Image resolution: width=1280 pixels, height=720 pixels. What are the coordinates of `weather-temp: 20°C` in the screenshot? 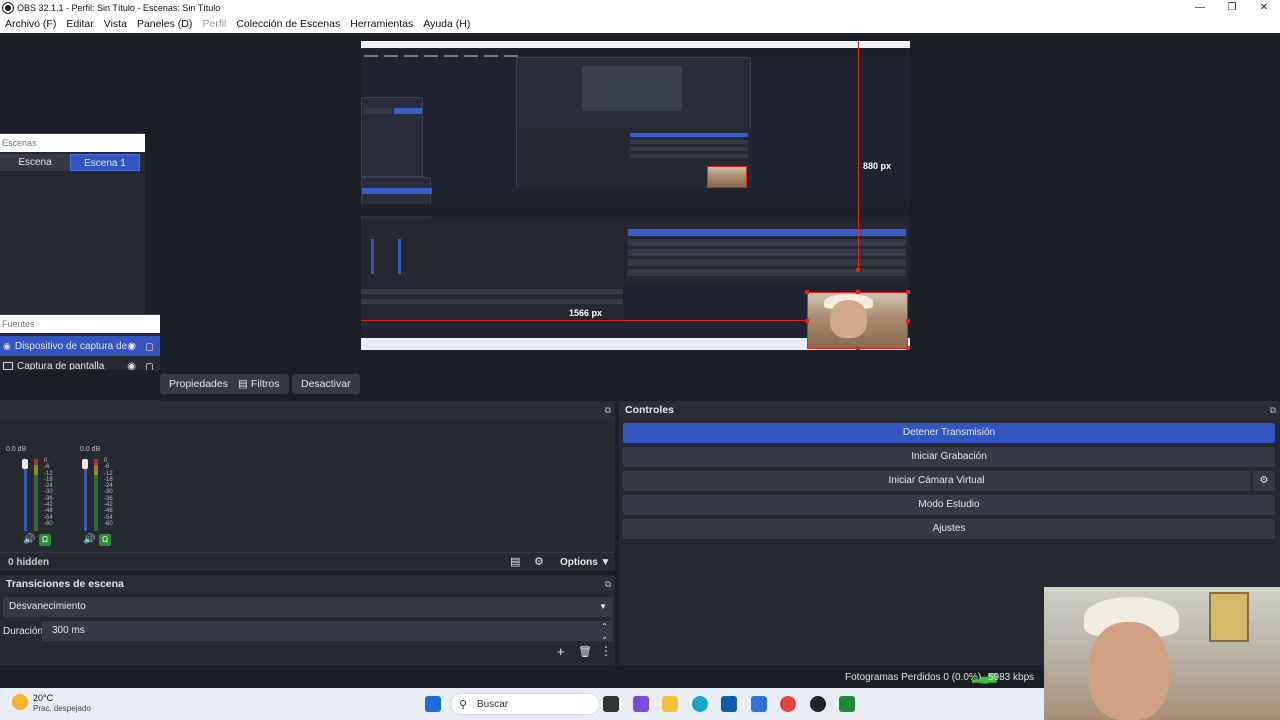 It's located at (43, 698).